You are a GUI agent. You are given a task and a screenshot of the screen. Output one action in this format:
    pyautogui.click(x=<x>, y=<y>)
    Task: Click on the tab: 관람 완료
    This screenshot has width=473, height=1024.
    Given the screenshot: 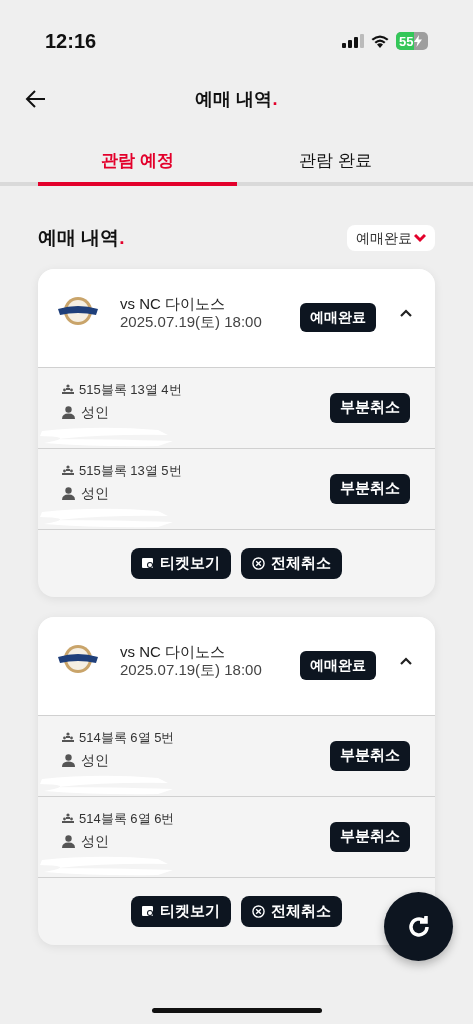 What is the action you would take?
    pyautogui.click(x=335, y=163)
    